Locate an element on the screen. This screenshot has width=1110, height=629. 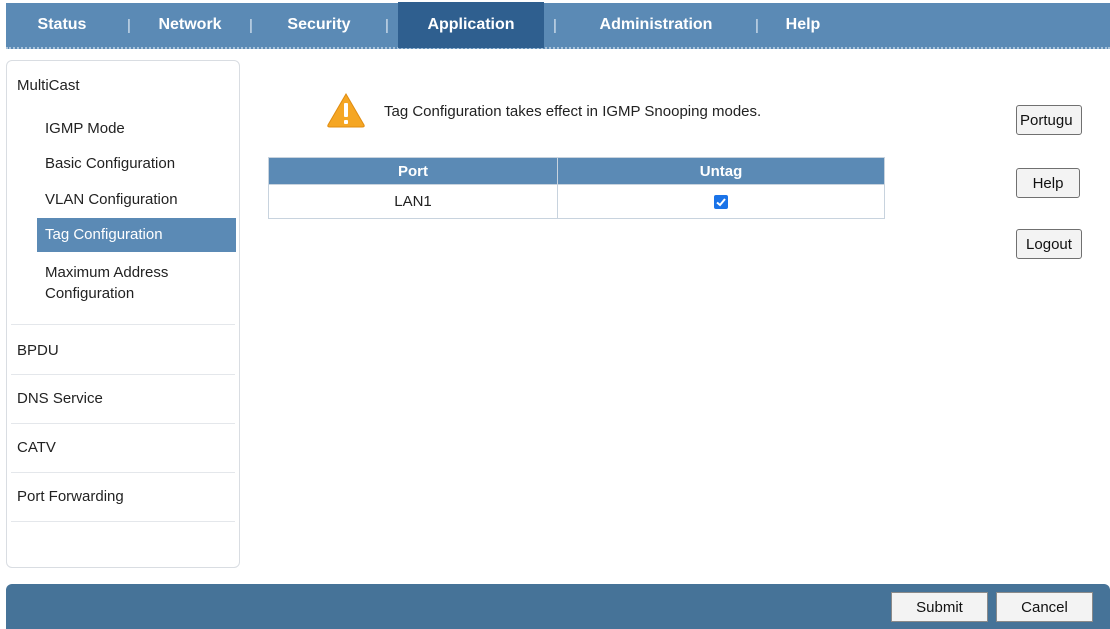
language-button: Portugu is located at coordinates (1049, 120).